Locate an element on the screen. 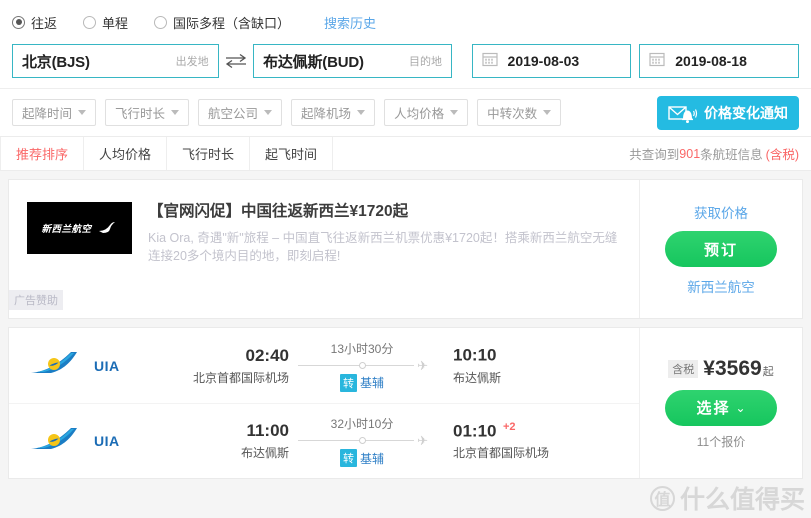 The image size is (811, 518). depart-date-input: 2019-08-03 is located at coordinates (551, 61).